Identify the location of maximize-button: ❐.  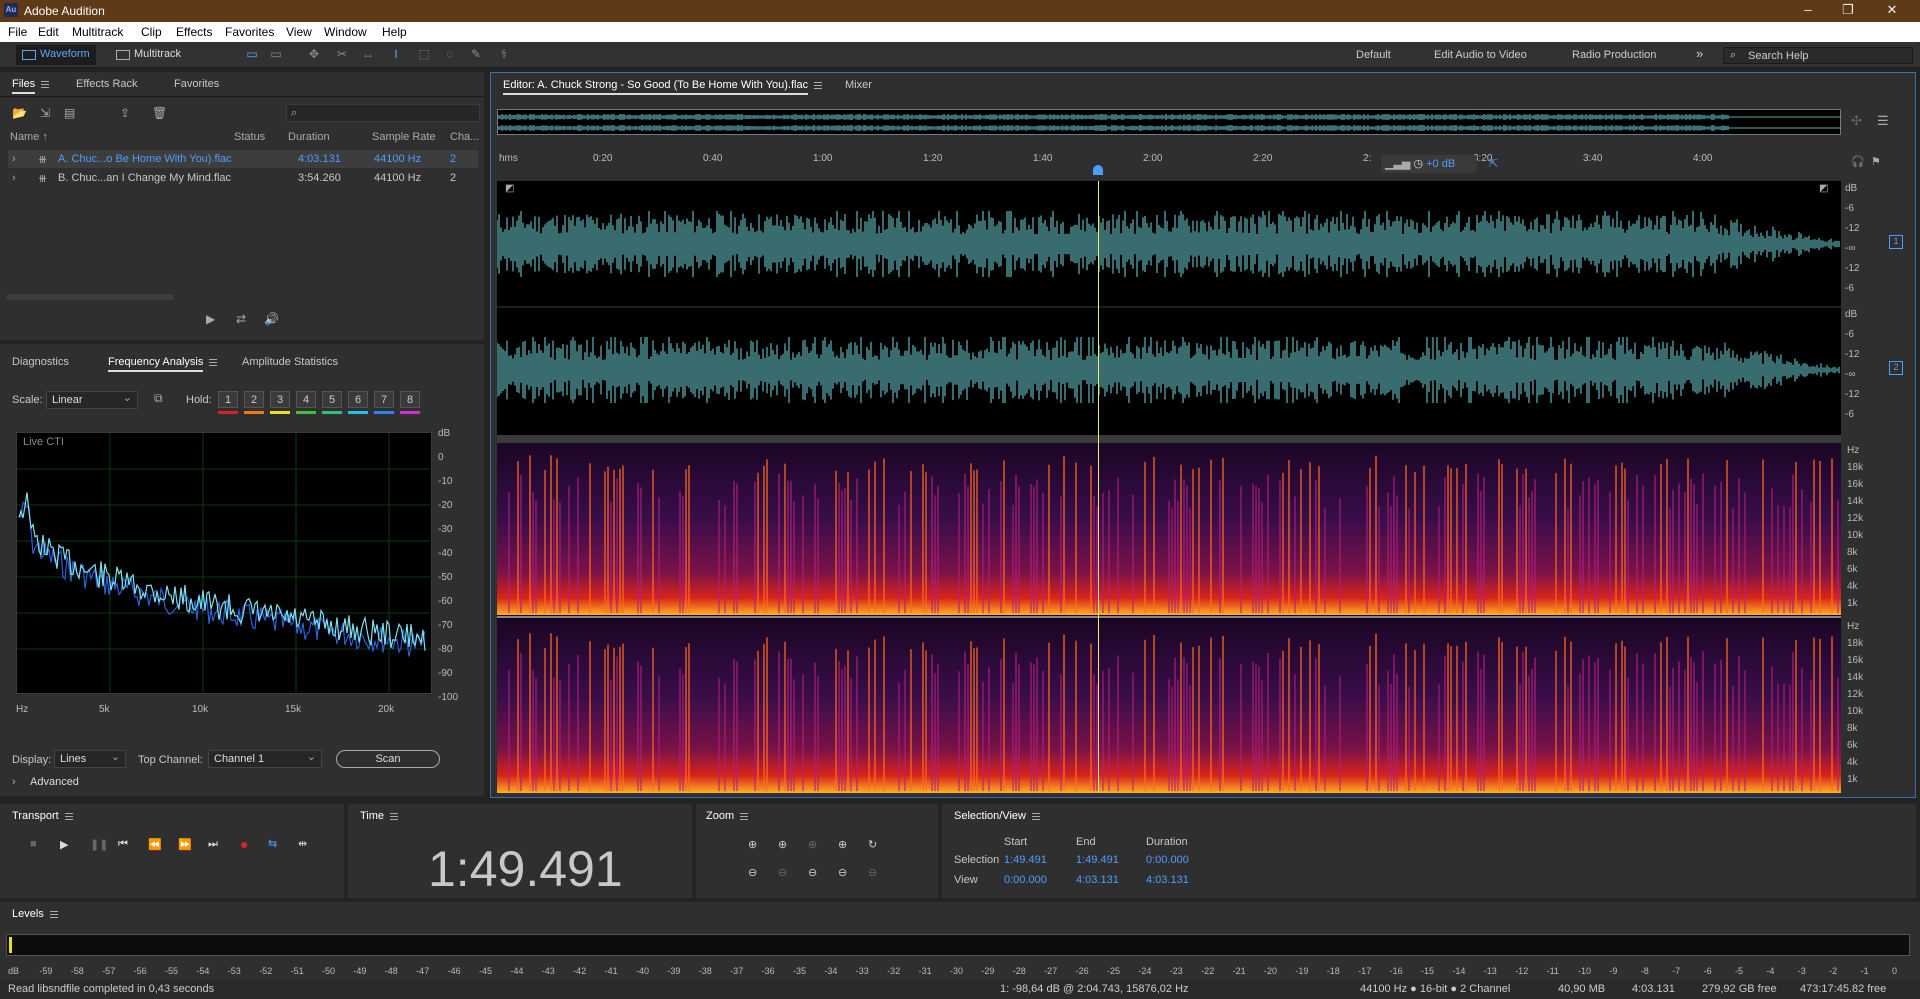
(1848, 11).